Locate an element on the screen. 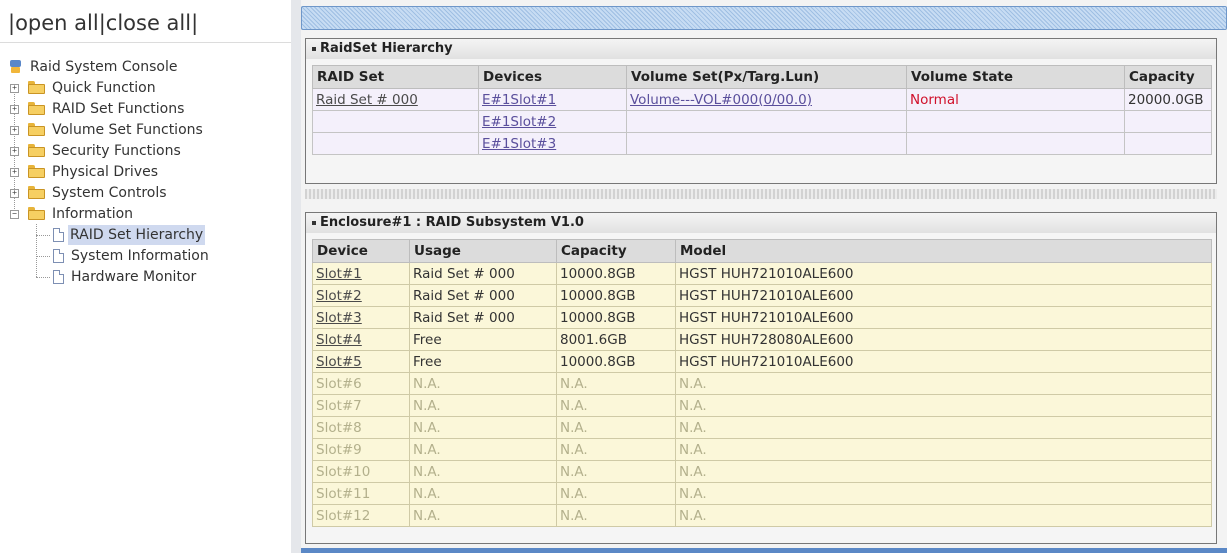 This screenshot has width=1227, height=553. column-header: Device is located at coordinates (361, 251).